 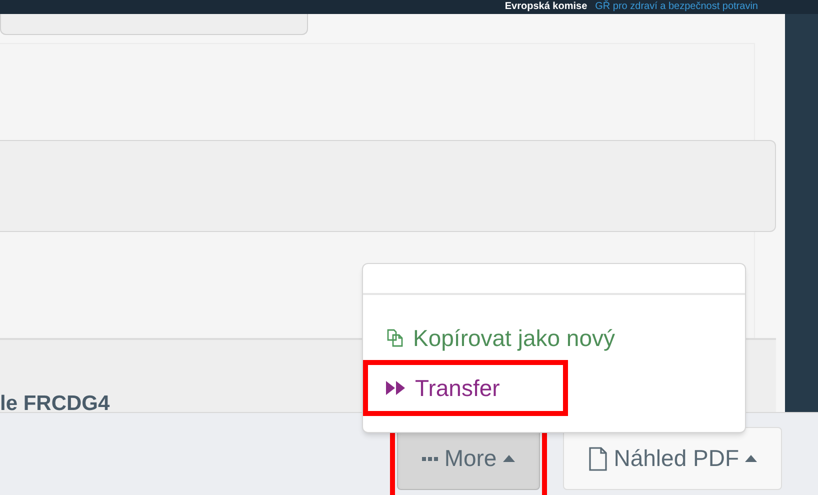 I want to click on copy-as-new-item: Kopírovat jako nový, so click(x=500, y=338).